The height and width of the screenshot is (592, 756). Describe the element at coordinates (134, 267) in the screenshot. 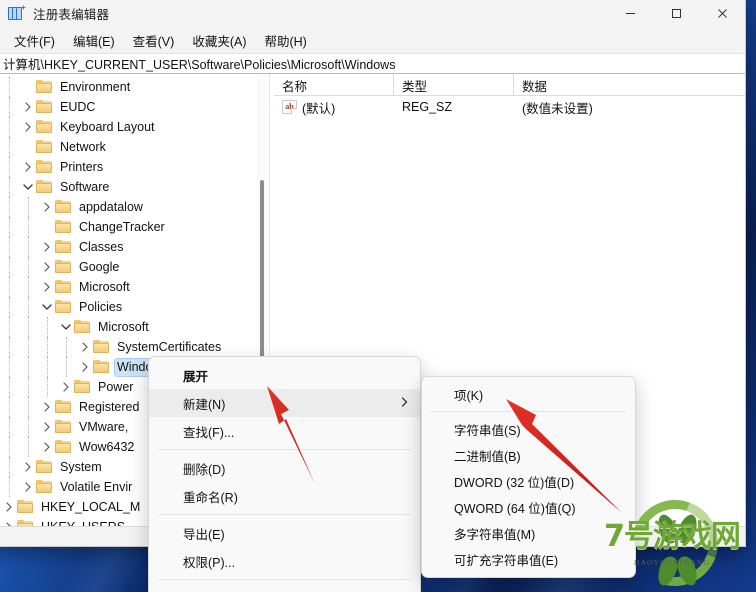

I see `tree-item-google: Google` at that location.